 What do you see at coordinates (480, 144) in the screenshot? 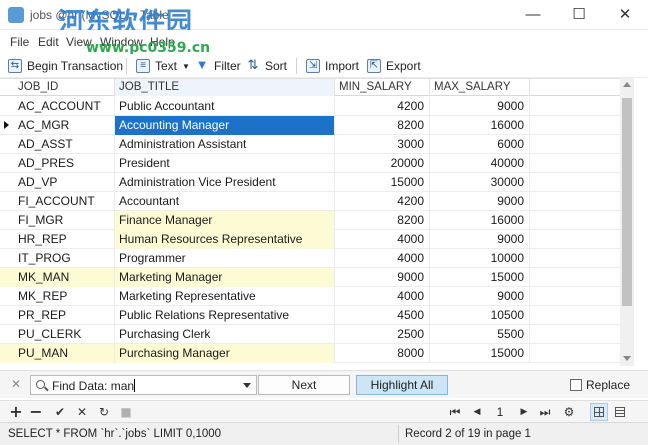
I see `cell-max-salary: 6000` at bounding box center [480, 144].